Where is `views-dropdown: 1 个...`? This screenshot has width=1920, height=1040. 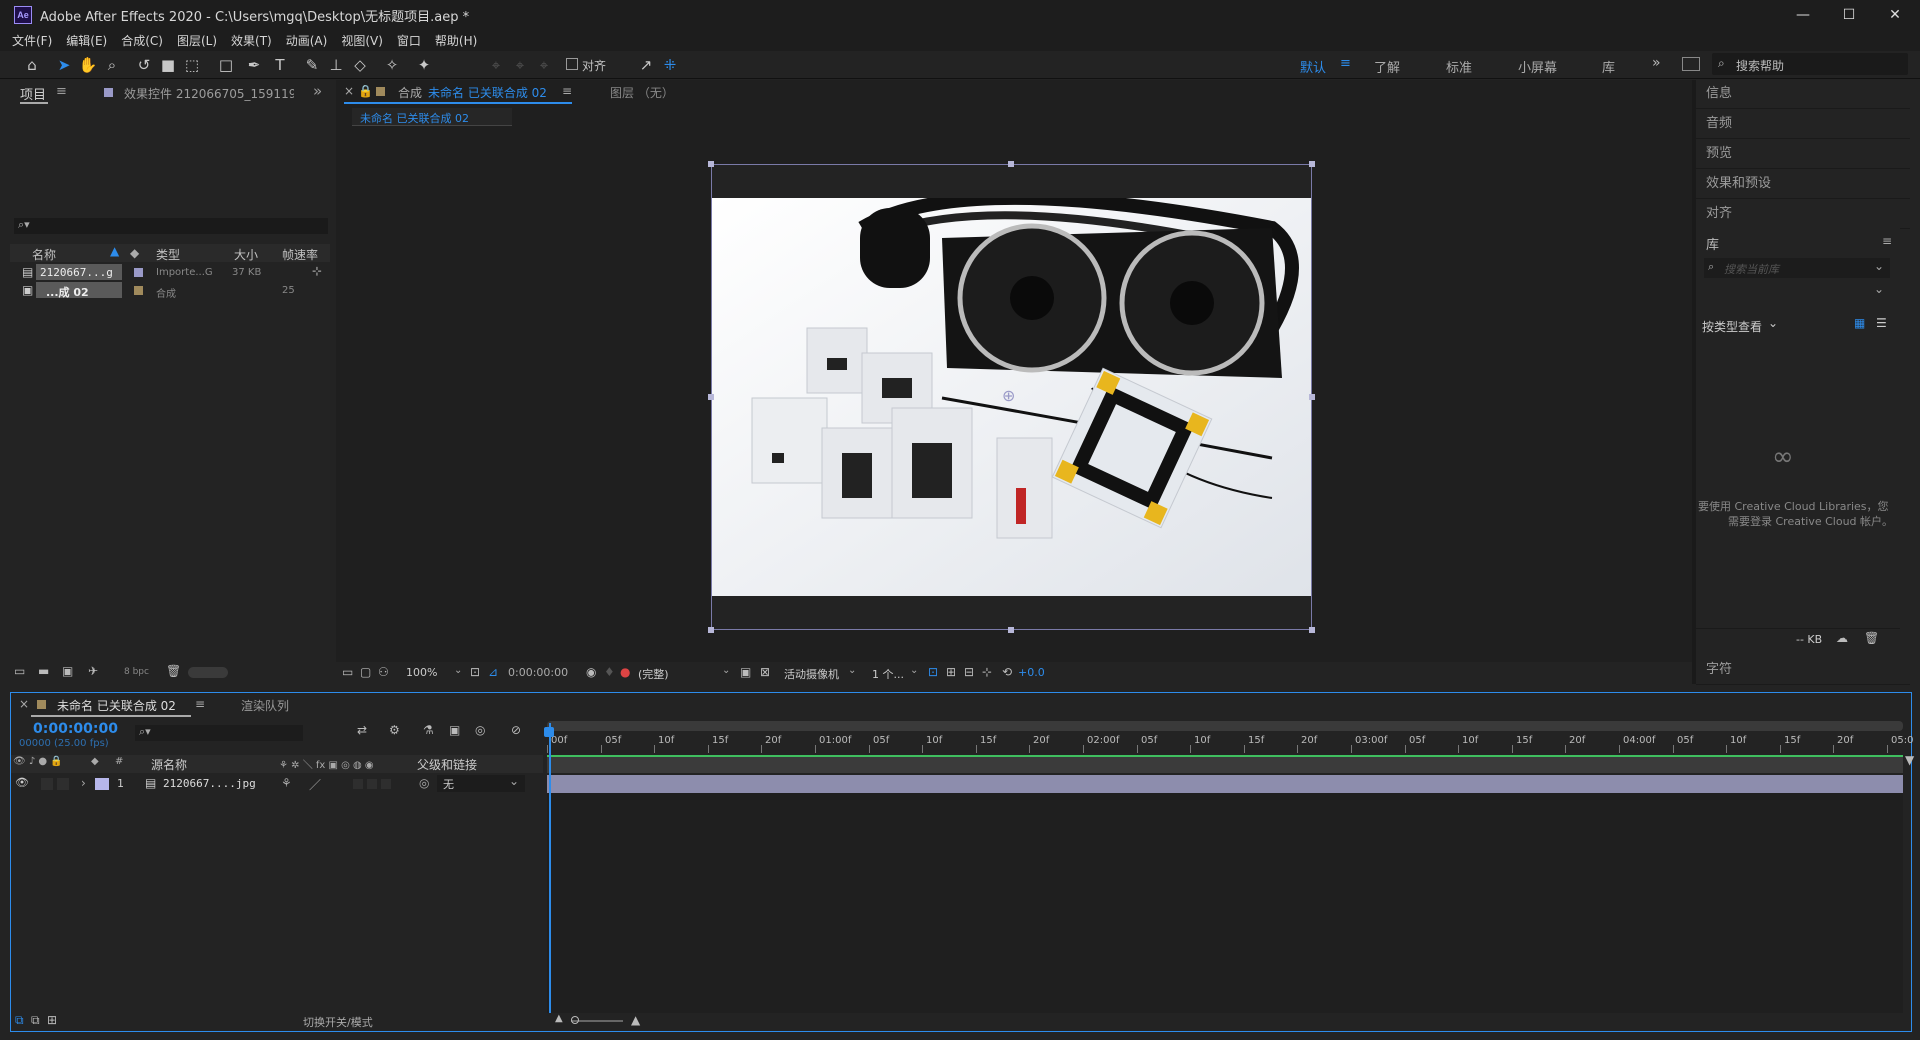 views-dropdown: 1 个... is located at coordinates (888, 674).